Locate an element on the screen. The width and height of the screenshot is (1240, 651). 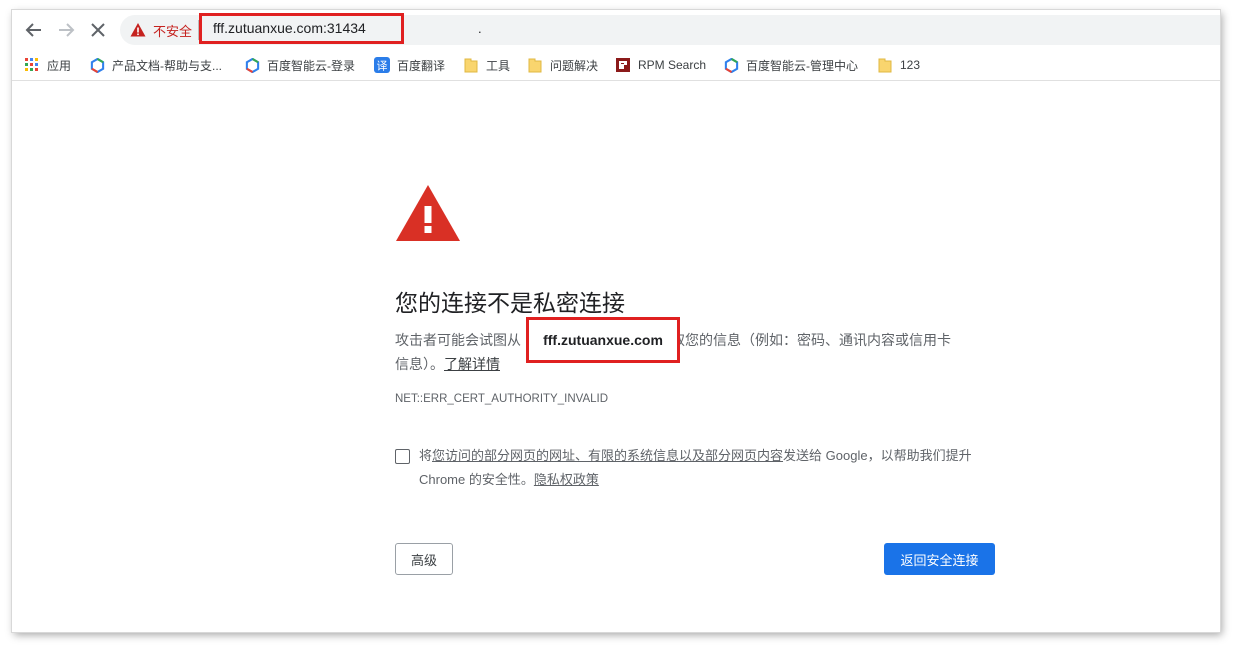
bookmark-folder-123: 123 is located at coordinates (898, 65).